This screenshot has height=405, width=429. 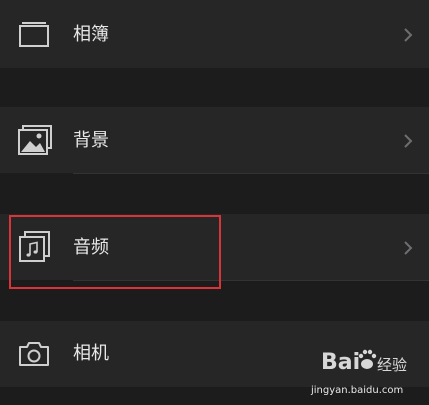 I want to click on paw-icon, so click(x=367, y=362).